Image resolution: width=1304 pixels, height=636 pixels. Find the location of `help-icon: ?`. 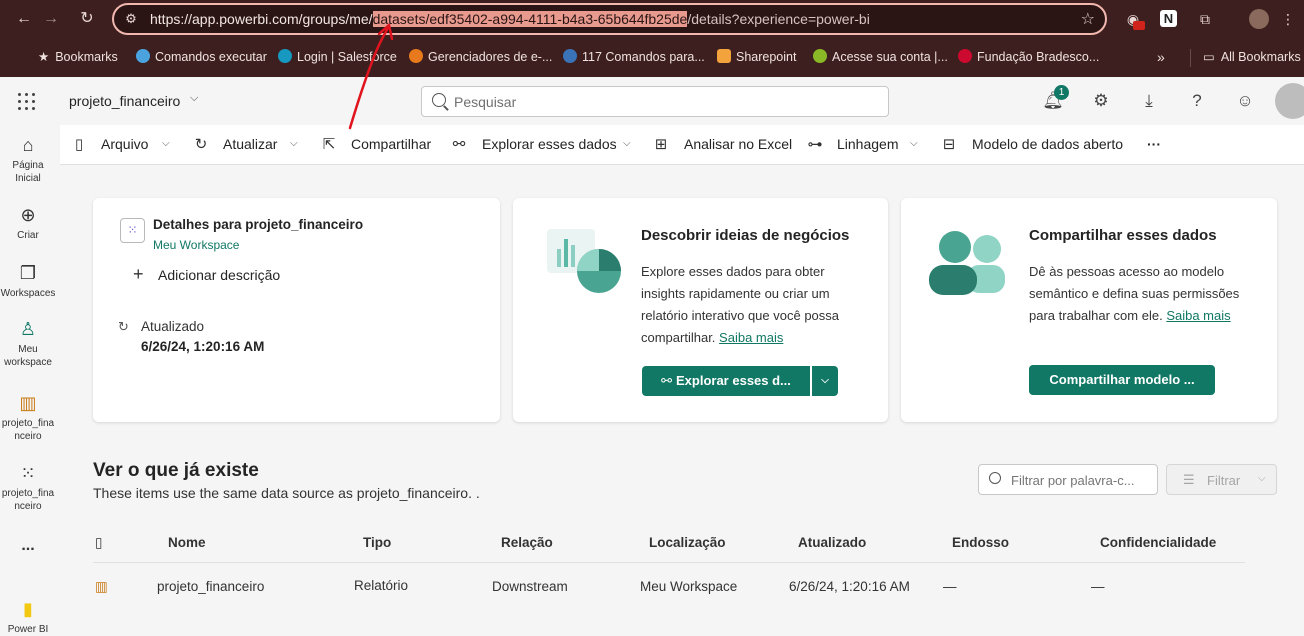

help-icon: ? is located at coordinates (1197, 101).